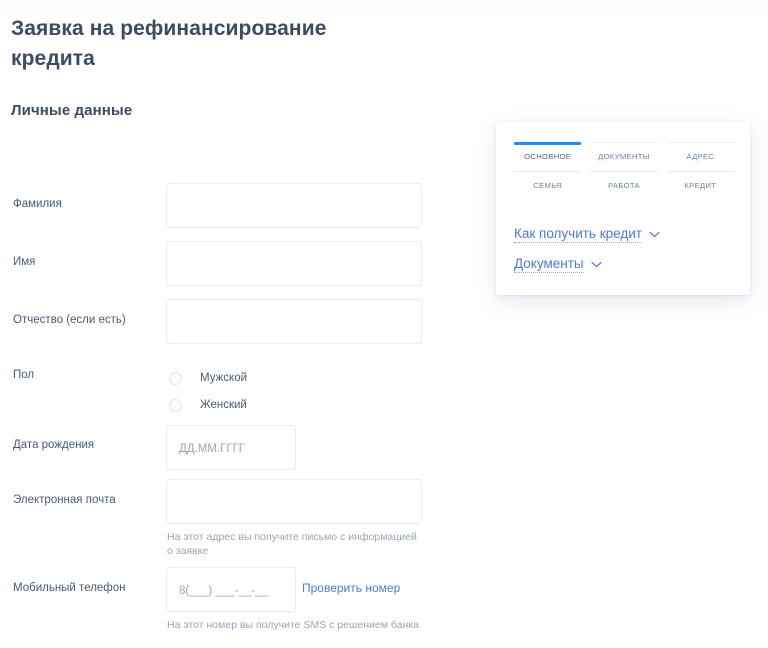 This screenshot has width=768, height=648. I want to click on label-phone: Мобильный телефон, so click(69, 588).